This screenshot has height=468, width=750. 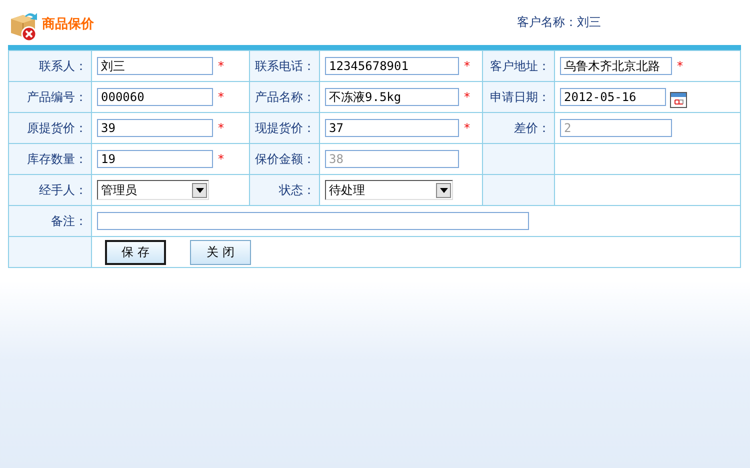 I want to click on input-field: 19, so click(x=155, y=159).